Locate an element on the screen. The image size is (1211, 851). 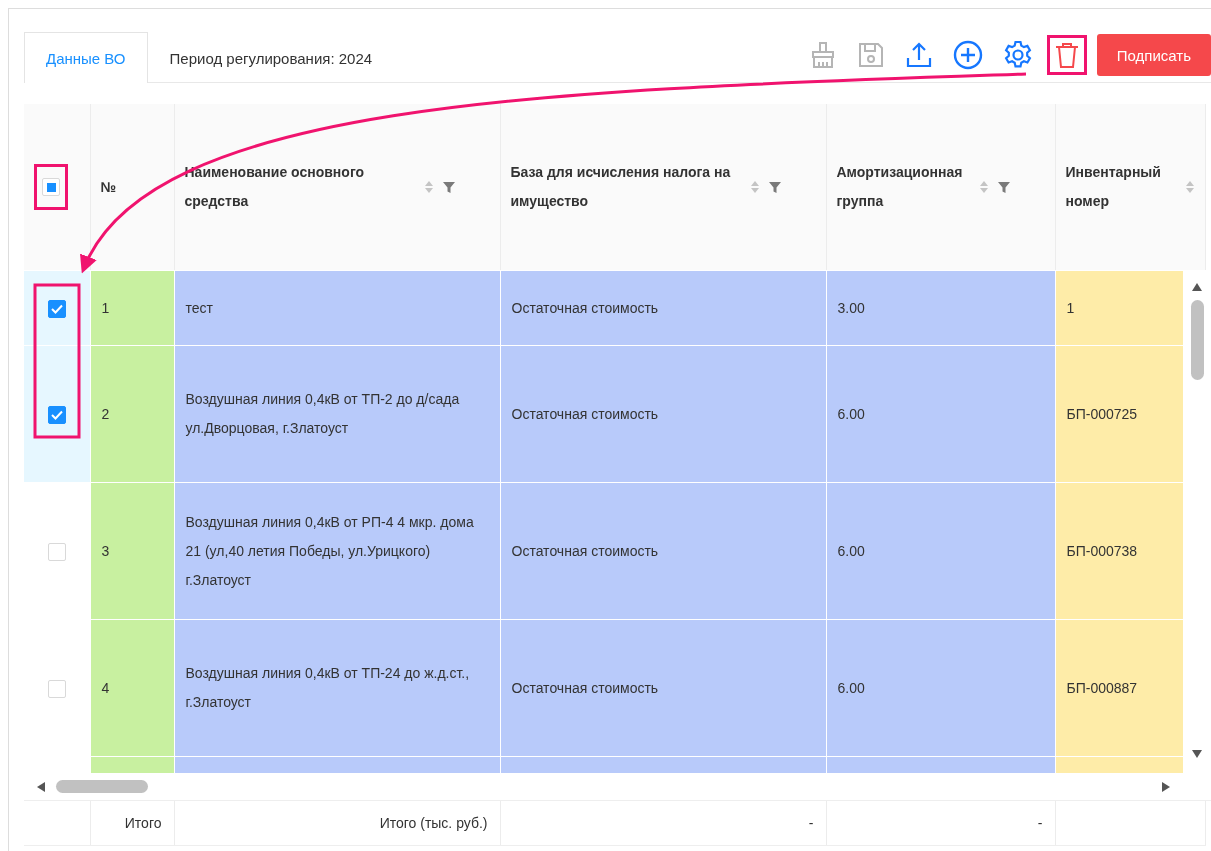
tab: Период регулирования: 2024 is located at coordinates (271, 57).